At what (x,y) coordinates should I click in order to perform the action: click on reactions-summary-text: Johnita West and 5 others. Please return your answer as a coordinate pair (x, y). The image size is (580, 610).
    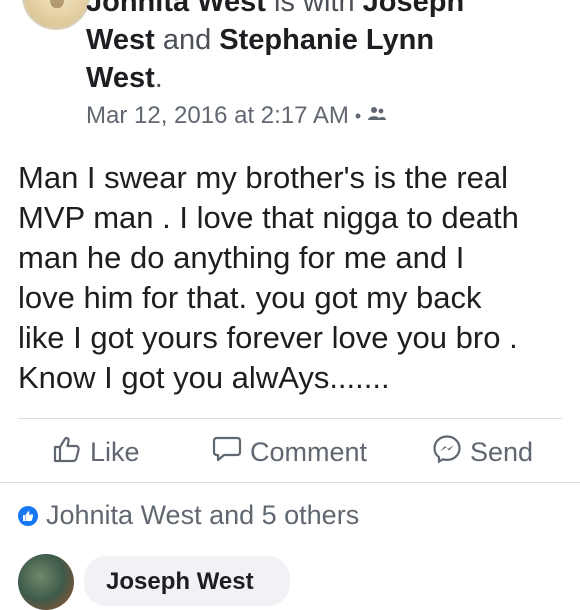
    Looking at the image, I should click on (203, 515).